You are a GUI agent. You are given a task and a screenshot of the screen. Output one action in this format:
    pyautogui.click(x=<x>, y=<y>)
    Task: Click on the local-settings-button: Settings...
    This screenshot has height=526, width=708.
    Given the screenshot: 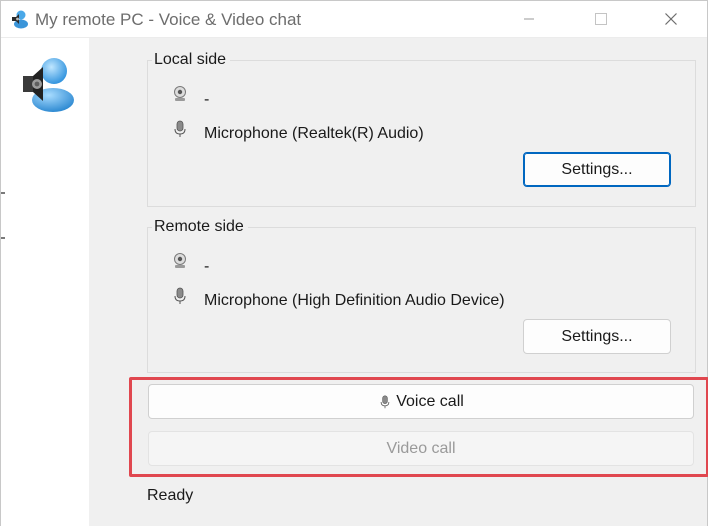 What is the action you would take?
    pyautogui.click(x=597, y=169)
    